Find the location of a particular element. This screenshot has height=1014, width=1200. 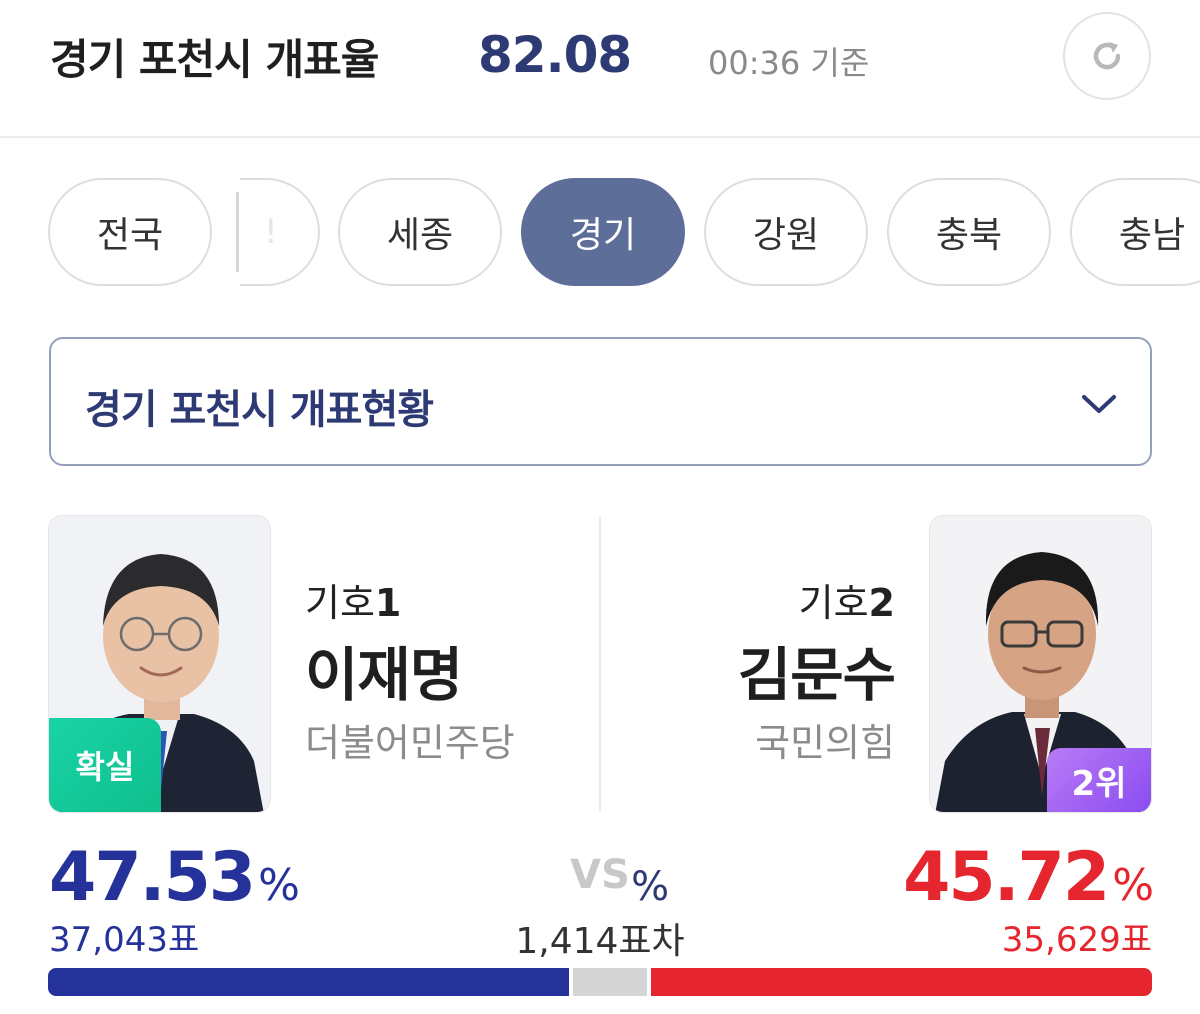

candidate-1-name: 이재명 is located at coordinates (384, 675).